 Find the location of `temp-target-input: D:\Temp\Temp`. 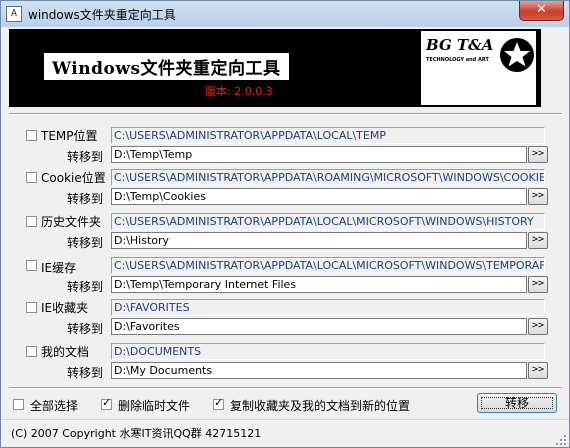

temp-target-input: D:\Temp\Temp is located at coordinates (319, 154).